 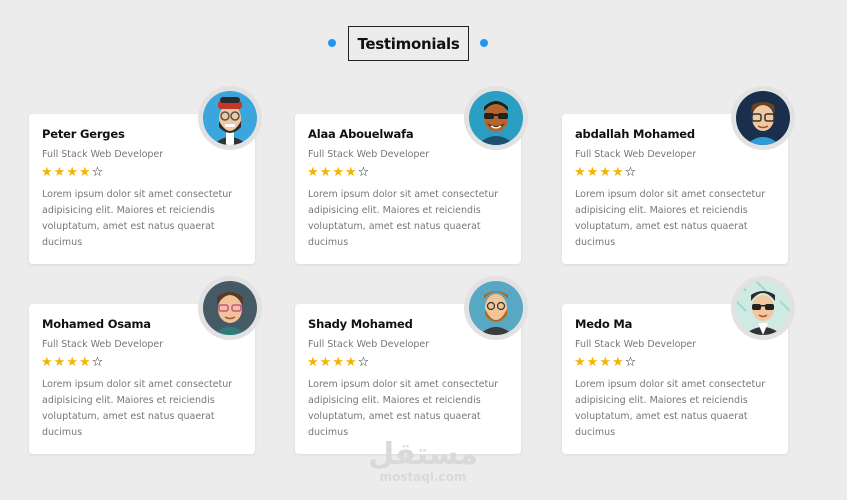 I want to click on testimonial-name: abdallah Mohamed, so click(x=635, y=134).